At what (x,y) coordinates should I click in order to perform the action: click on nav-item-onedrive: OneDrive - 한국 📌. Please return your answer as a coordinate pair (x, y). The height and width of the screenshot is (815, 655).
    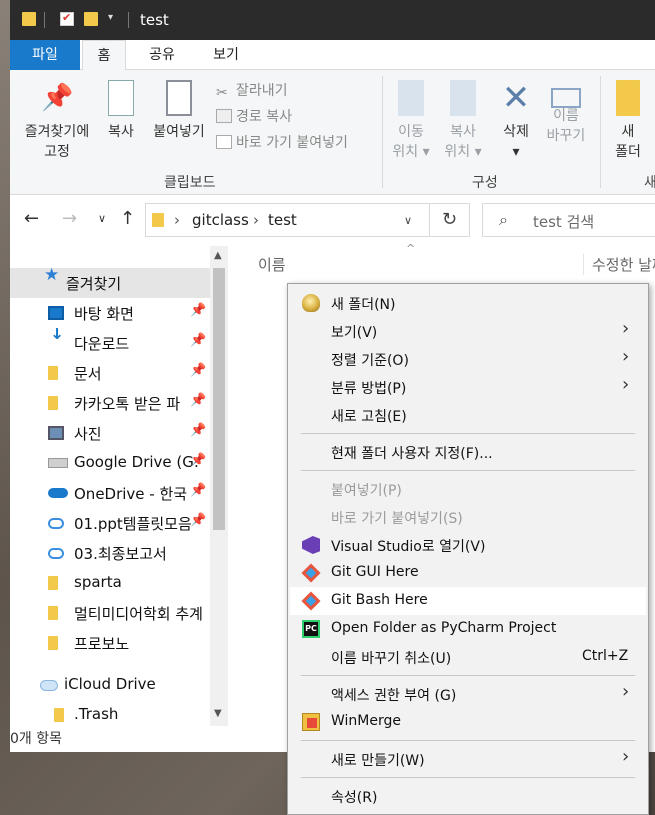
    Looking at the image, I should click on (110, 493).